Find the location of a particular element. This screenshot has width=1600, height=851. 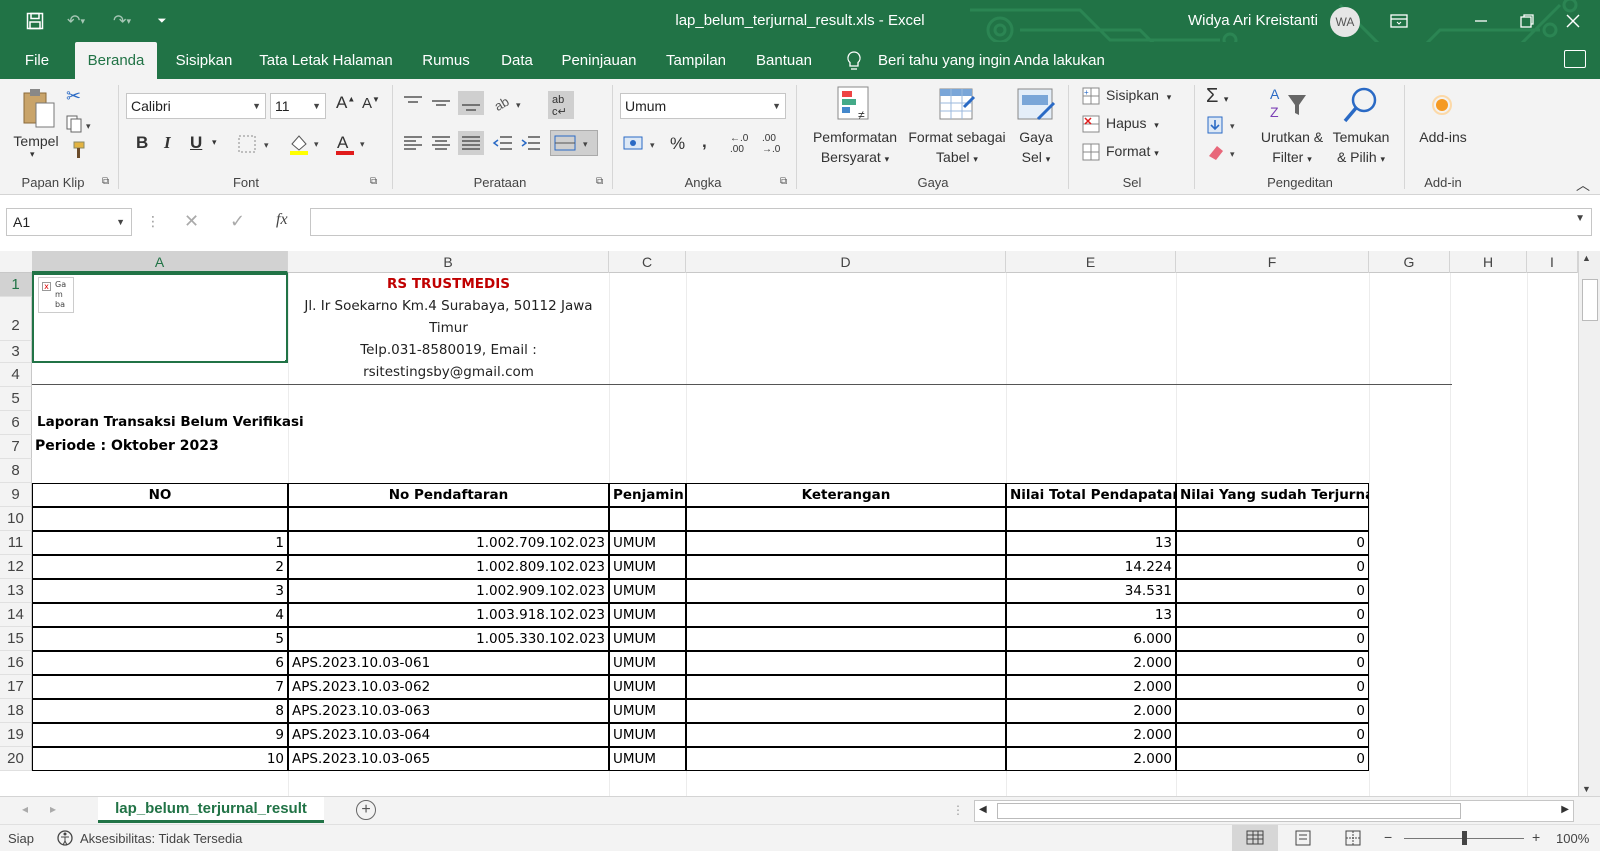

table-cell: 3 is located at coordinates (160, 591).